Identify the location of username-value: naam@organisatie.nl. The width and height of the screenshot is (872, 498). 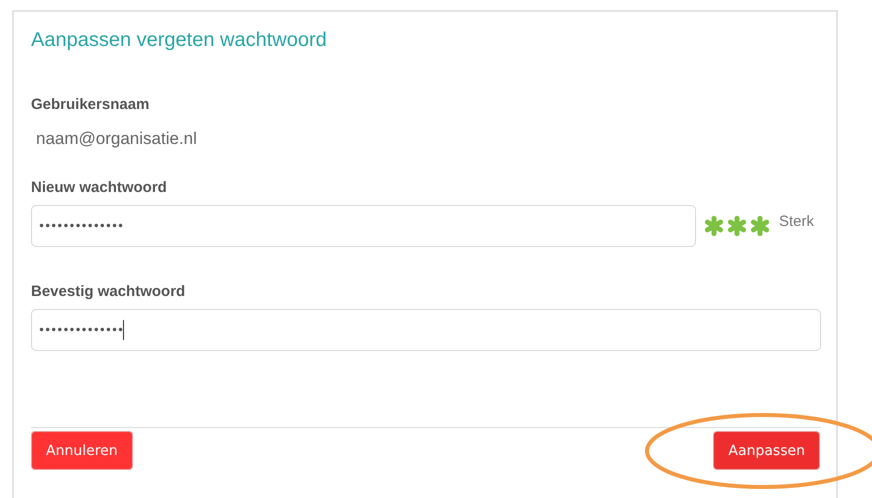
(117, 139).